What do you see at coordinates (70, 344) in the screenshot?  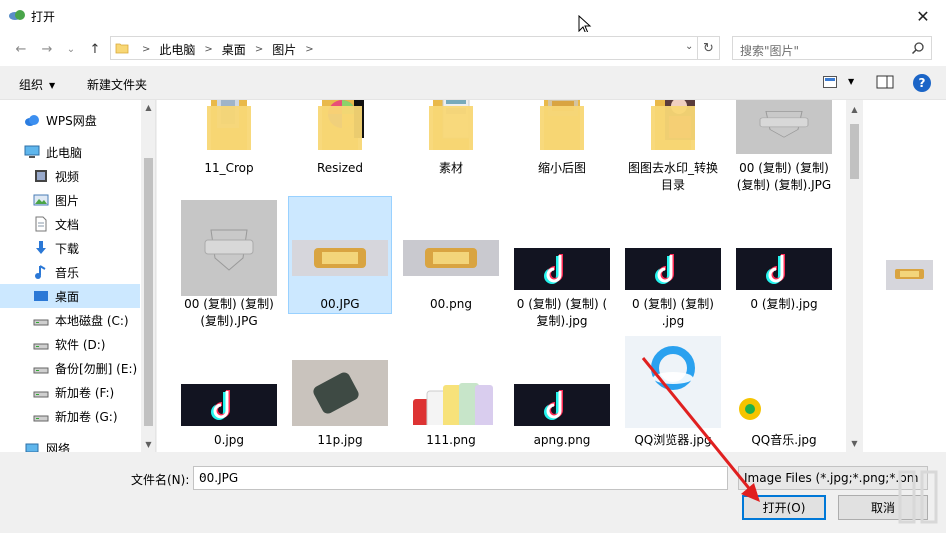 I see `sidebar-item: 软件 (D:)` at bounding box center [70, 344].